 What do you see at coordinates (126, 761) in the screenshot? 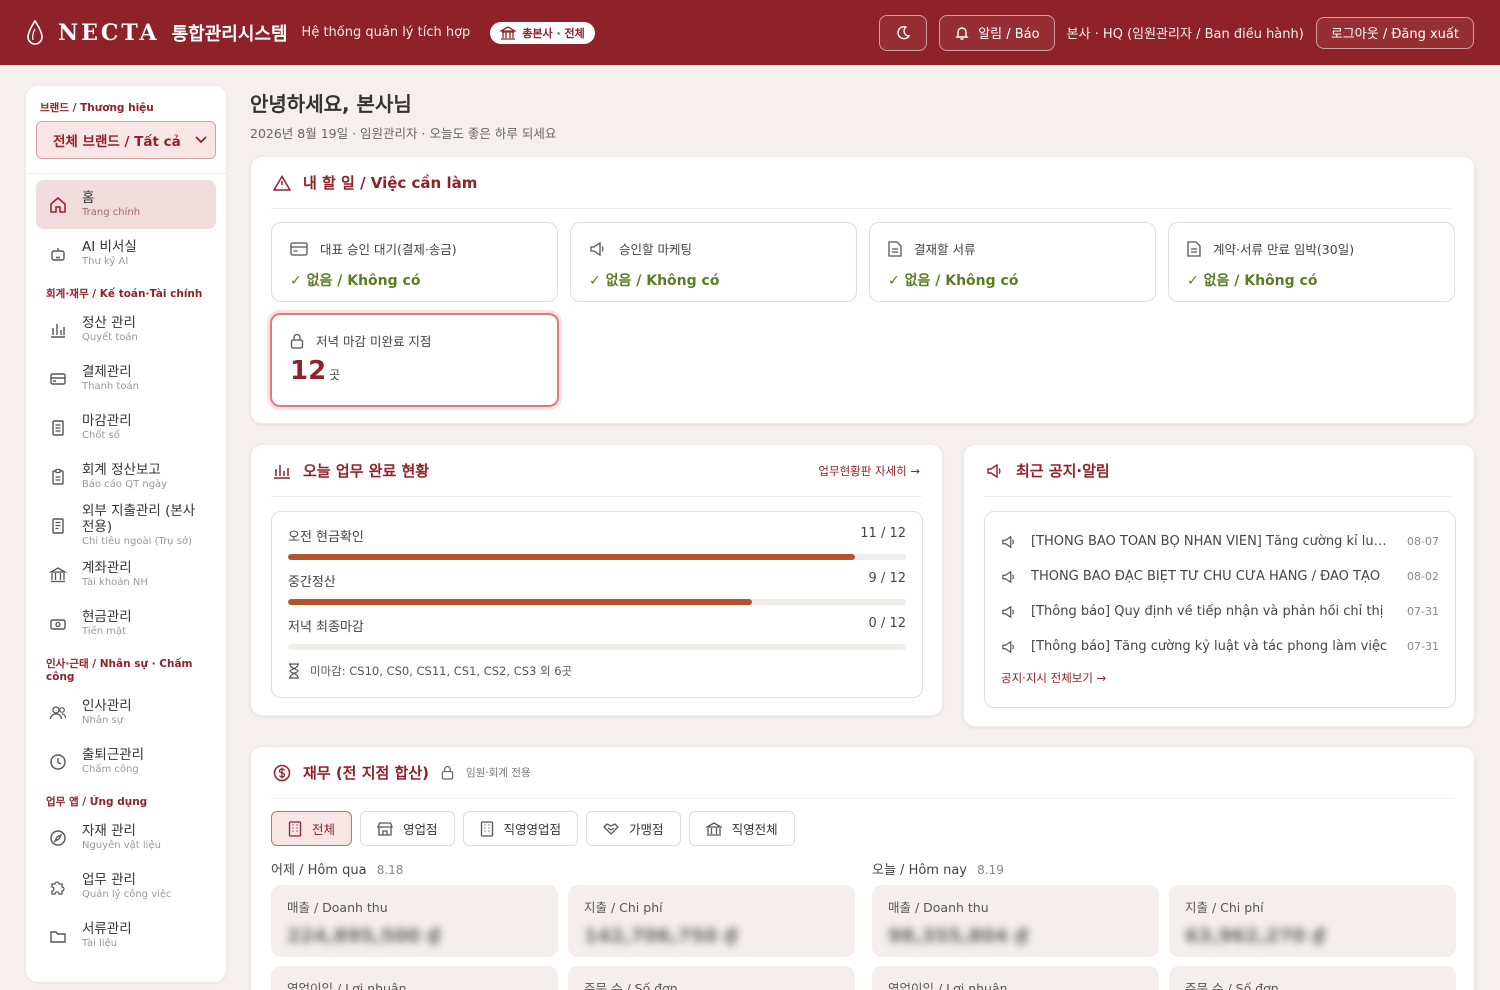
I see `sidebar-item-attendance: 출퇴근관리 Chấm công` at bounding box center [126, 761].